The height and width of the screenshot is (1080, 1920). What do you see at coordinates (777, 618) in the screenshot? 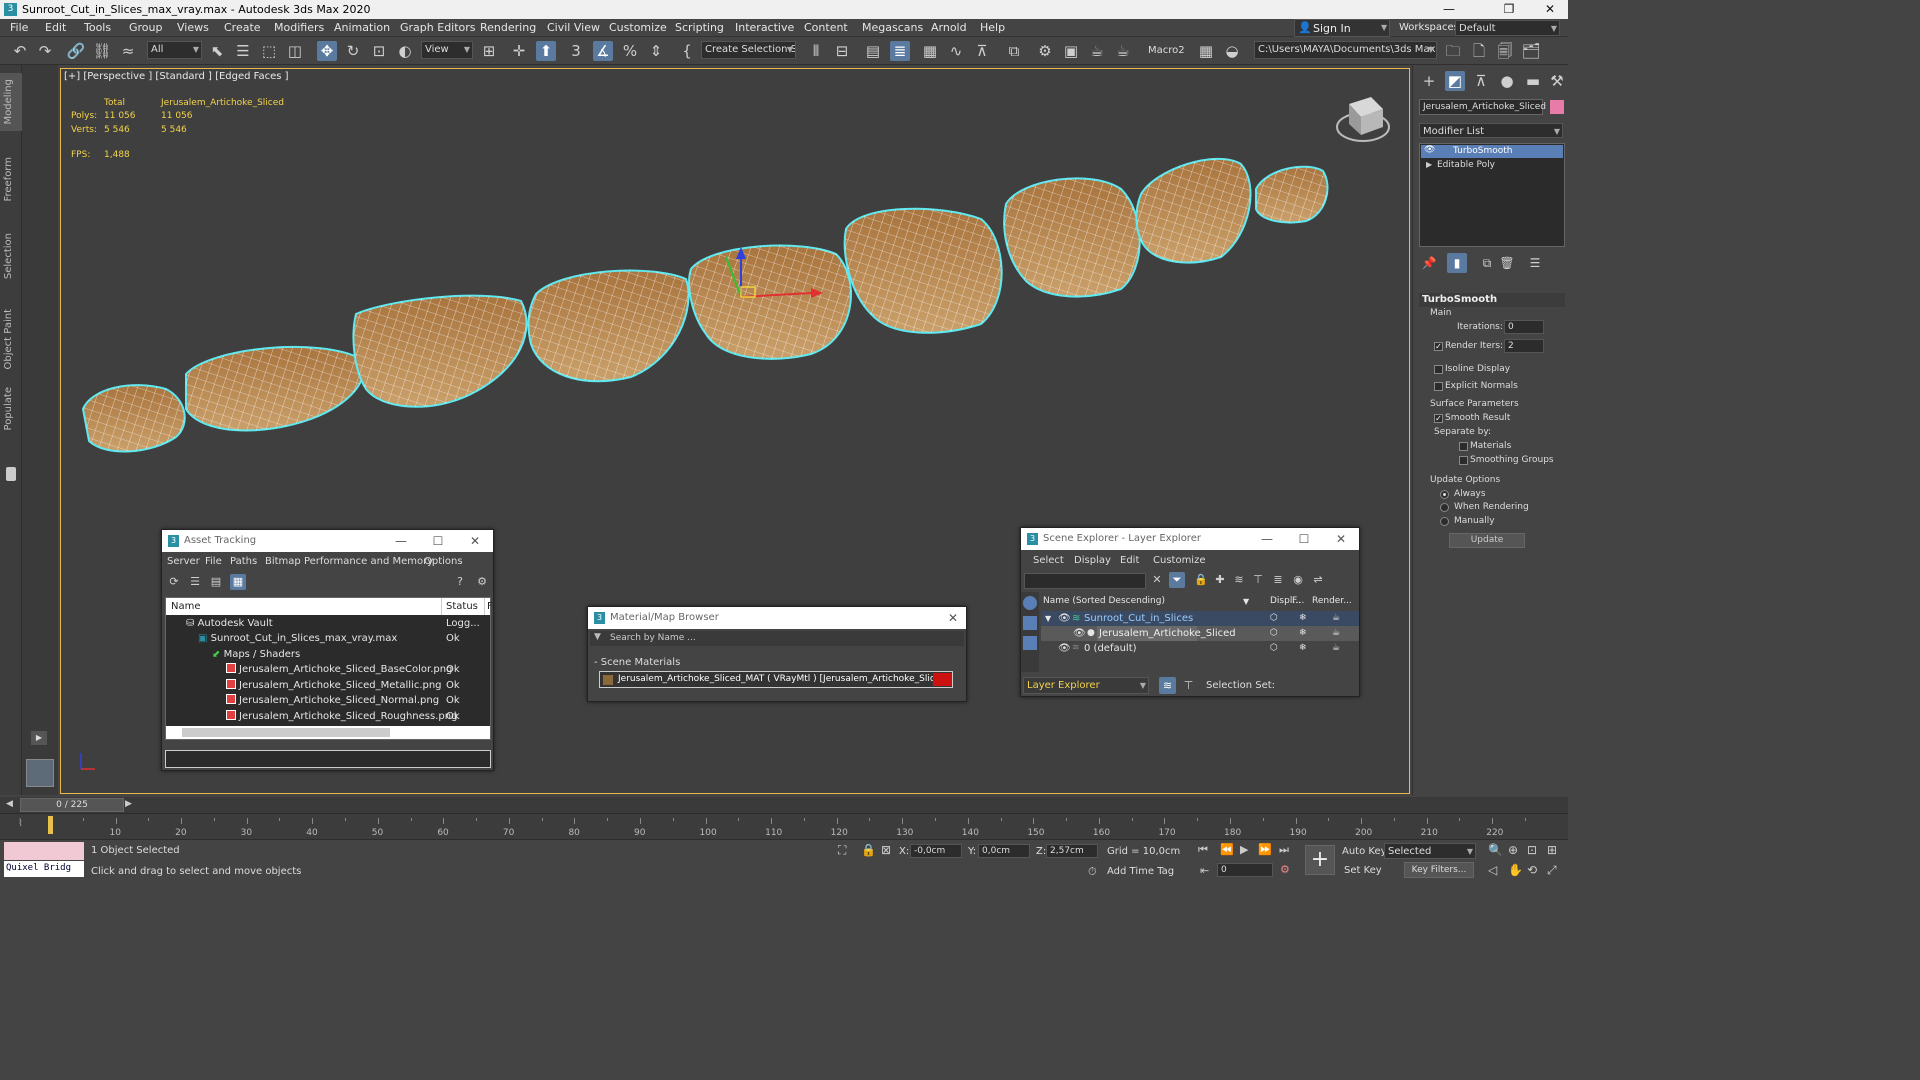
I see `material-browser-titlebar: 3 Material/Map Browser ✕` at bounding box center [777, 618].